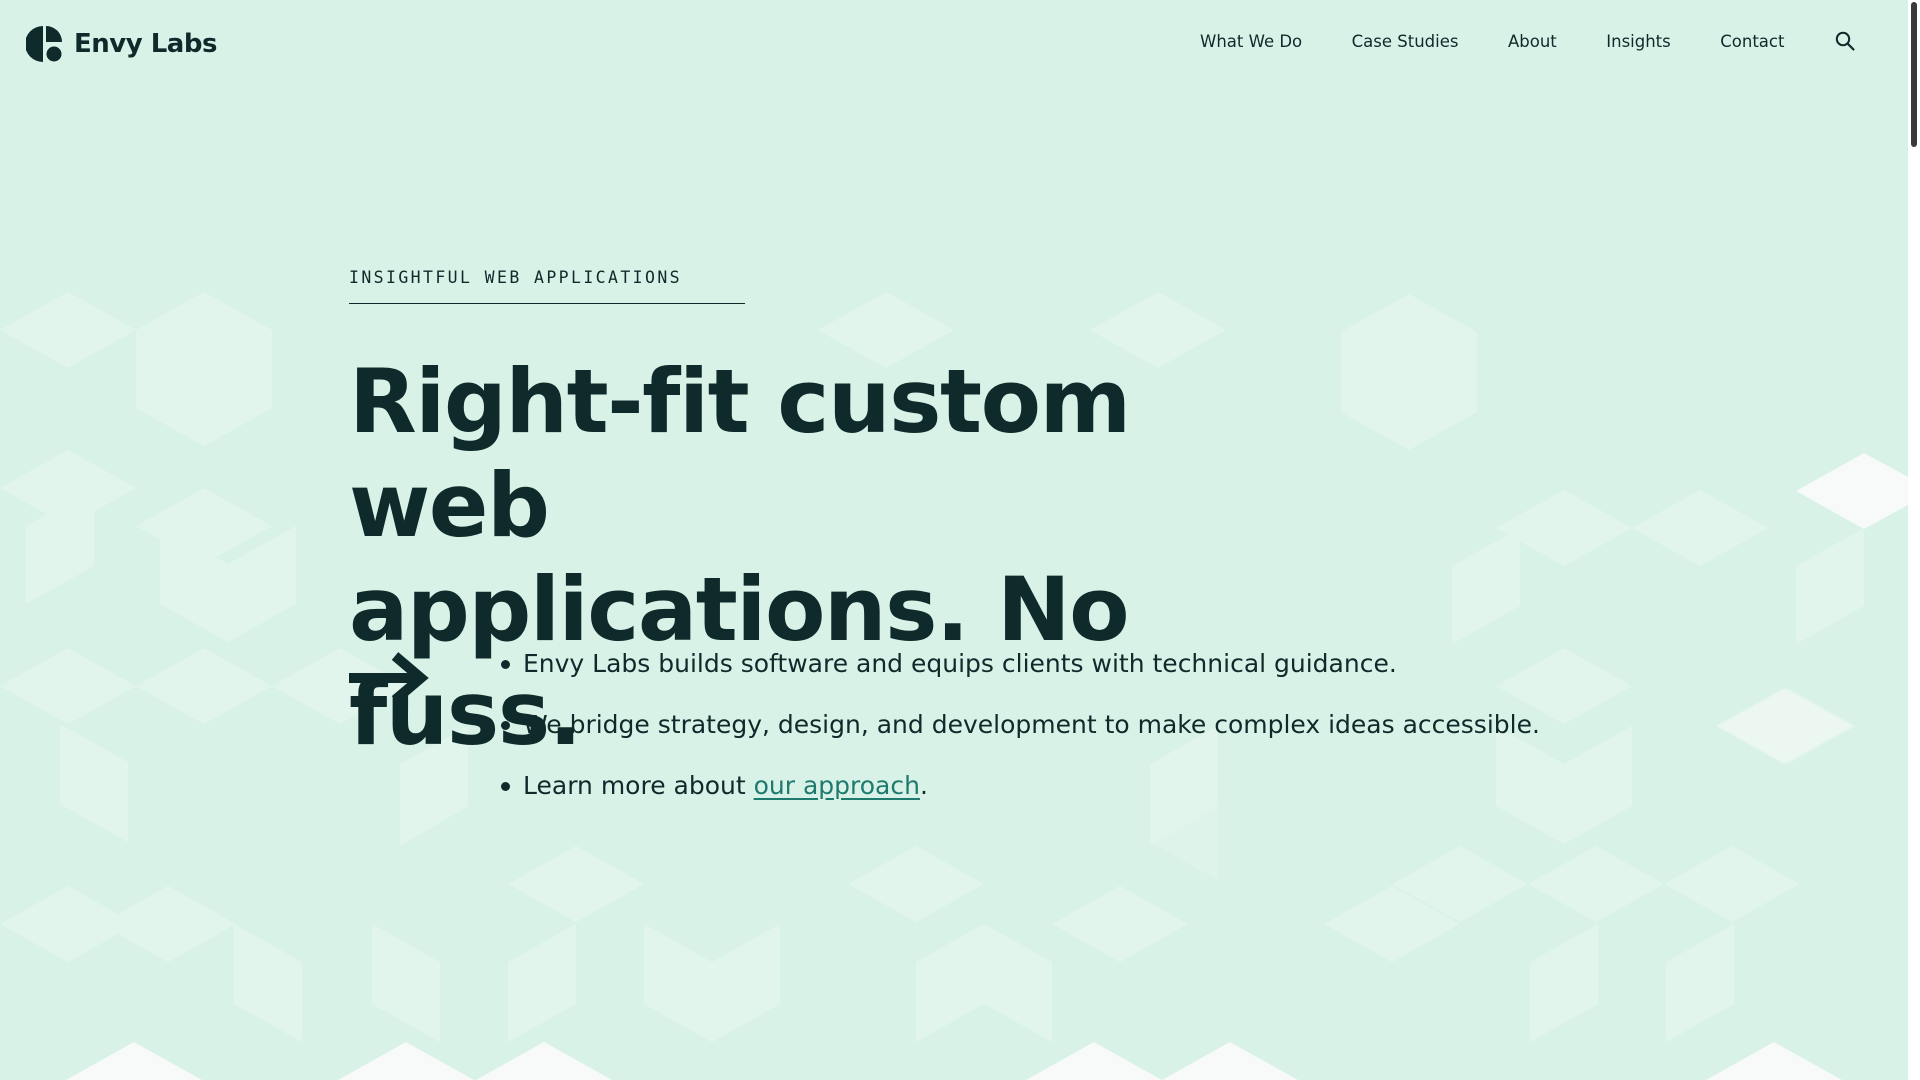 This screenshot has height=1080, width=1920. I want to click on learn-more-suffix: ., so click(923, 785).